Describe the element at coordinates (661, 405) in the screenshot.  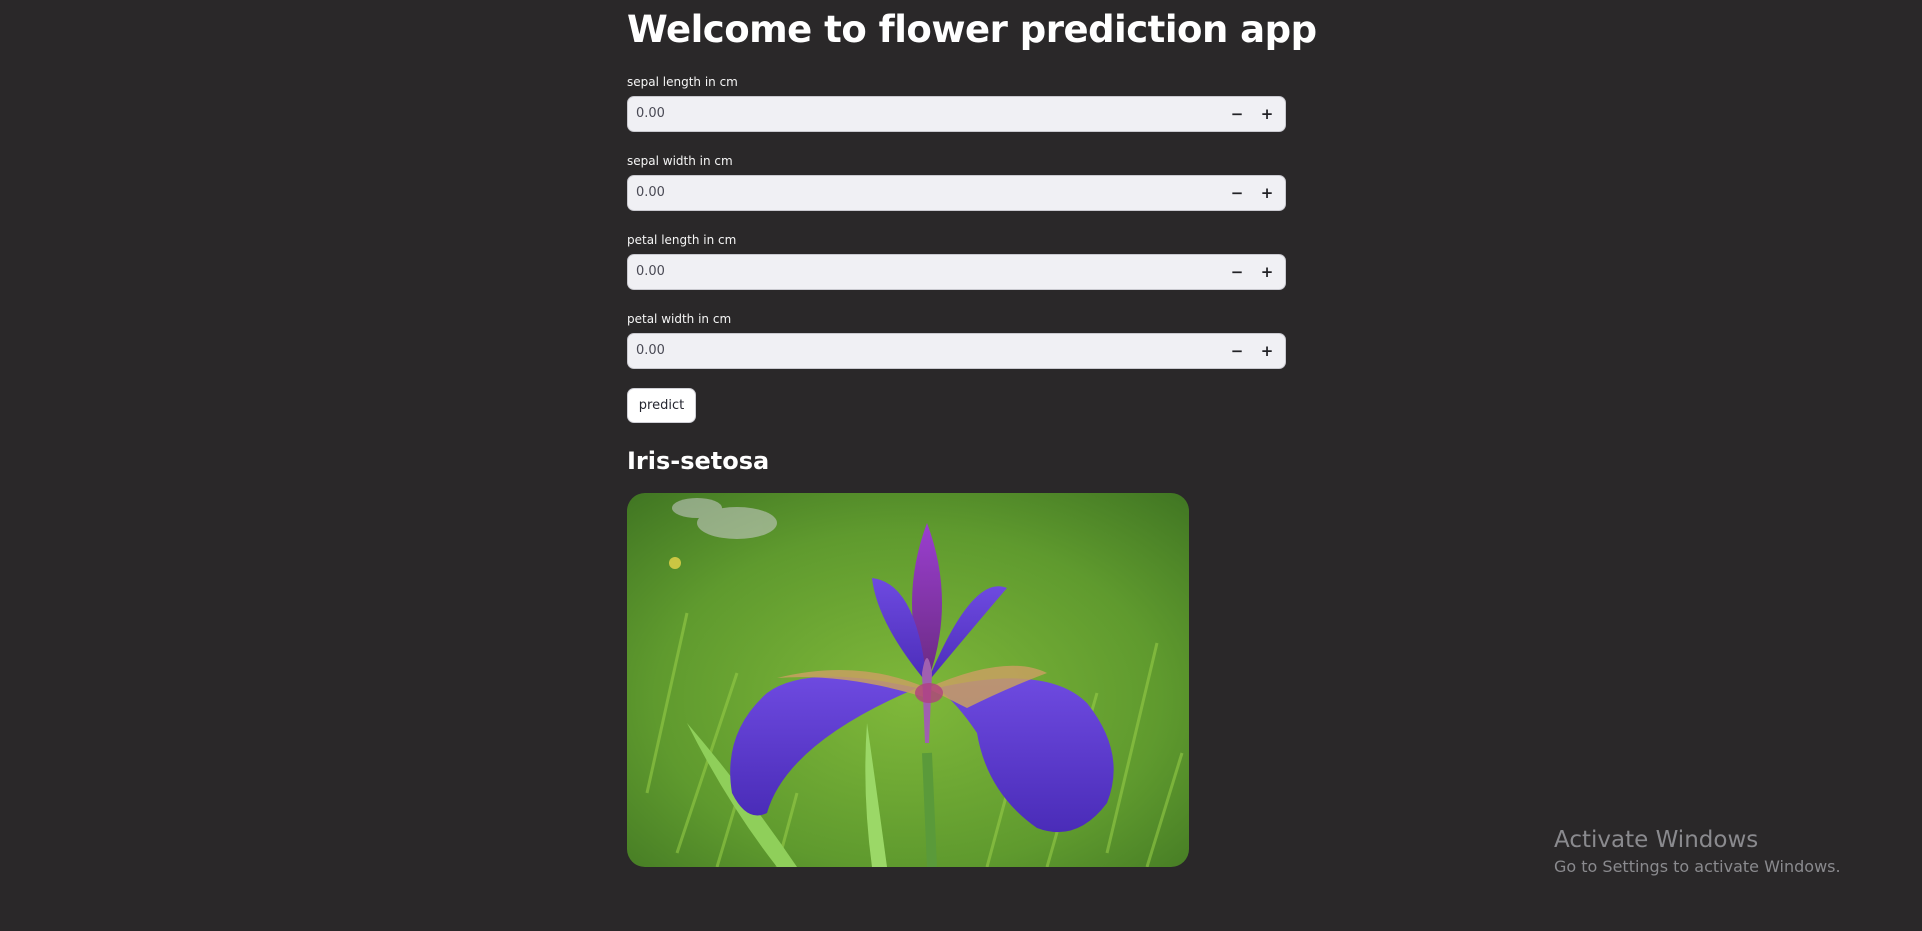
I see `predict-button: predict` at that location.